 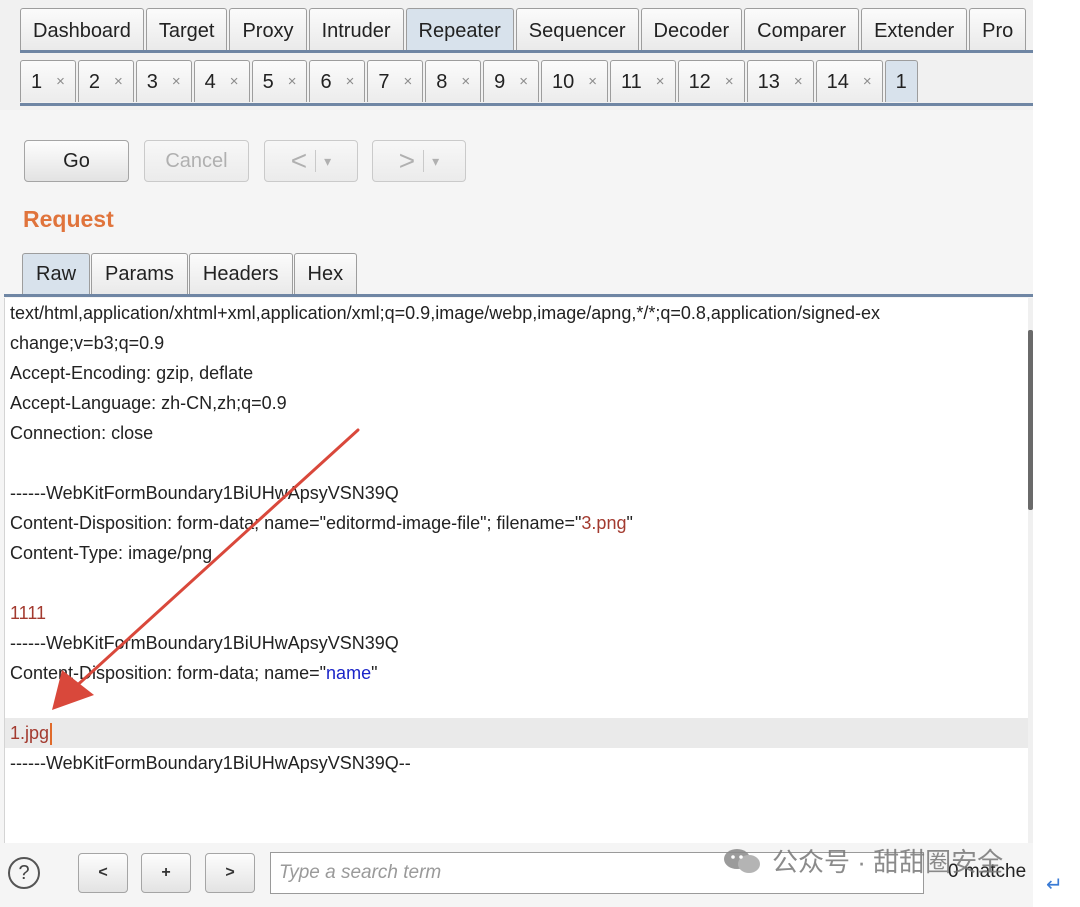 I want to click on repeater-tab: 10 ×, so click(x=575, y=81).